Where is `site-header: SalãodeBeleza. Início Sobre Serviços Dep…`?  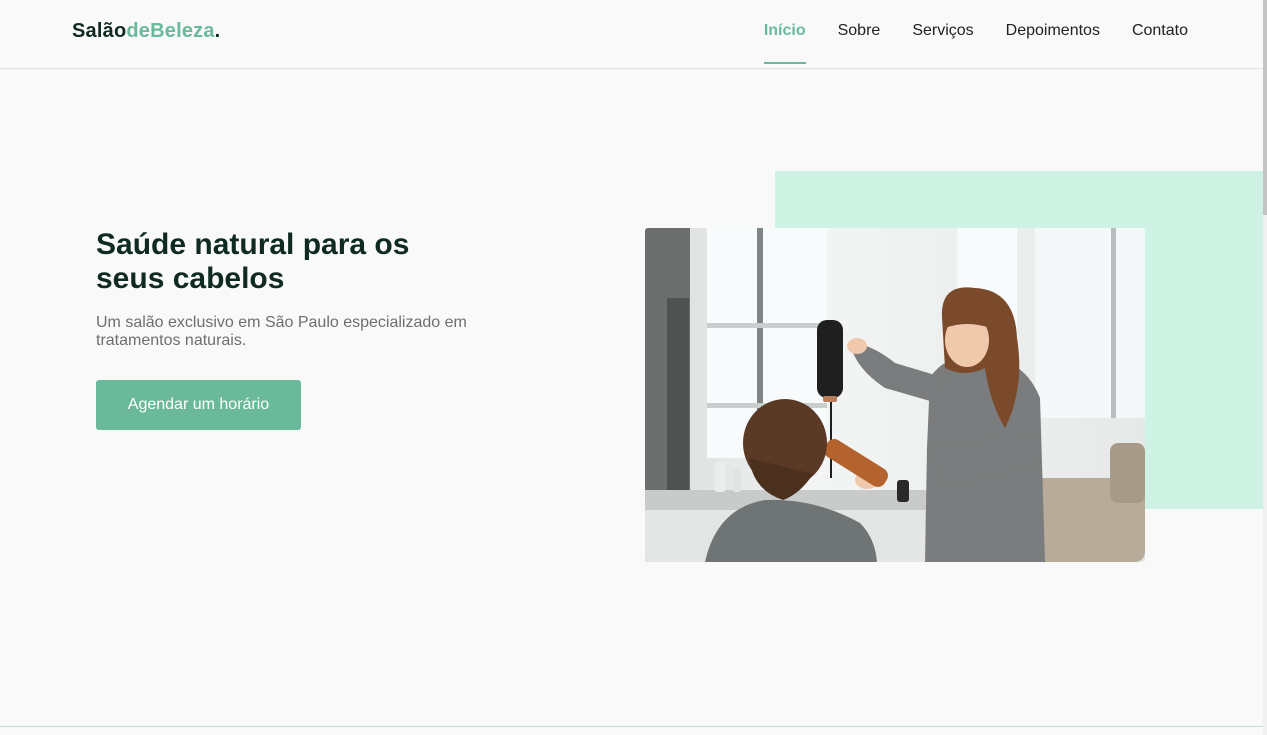 site-header: SalãodeBeleza. Início Sobre Serviços Dep… is located at coordinates (631, 34).